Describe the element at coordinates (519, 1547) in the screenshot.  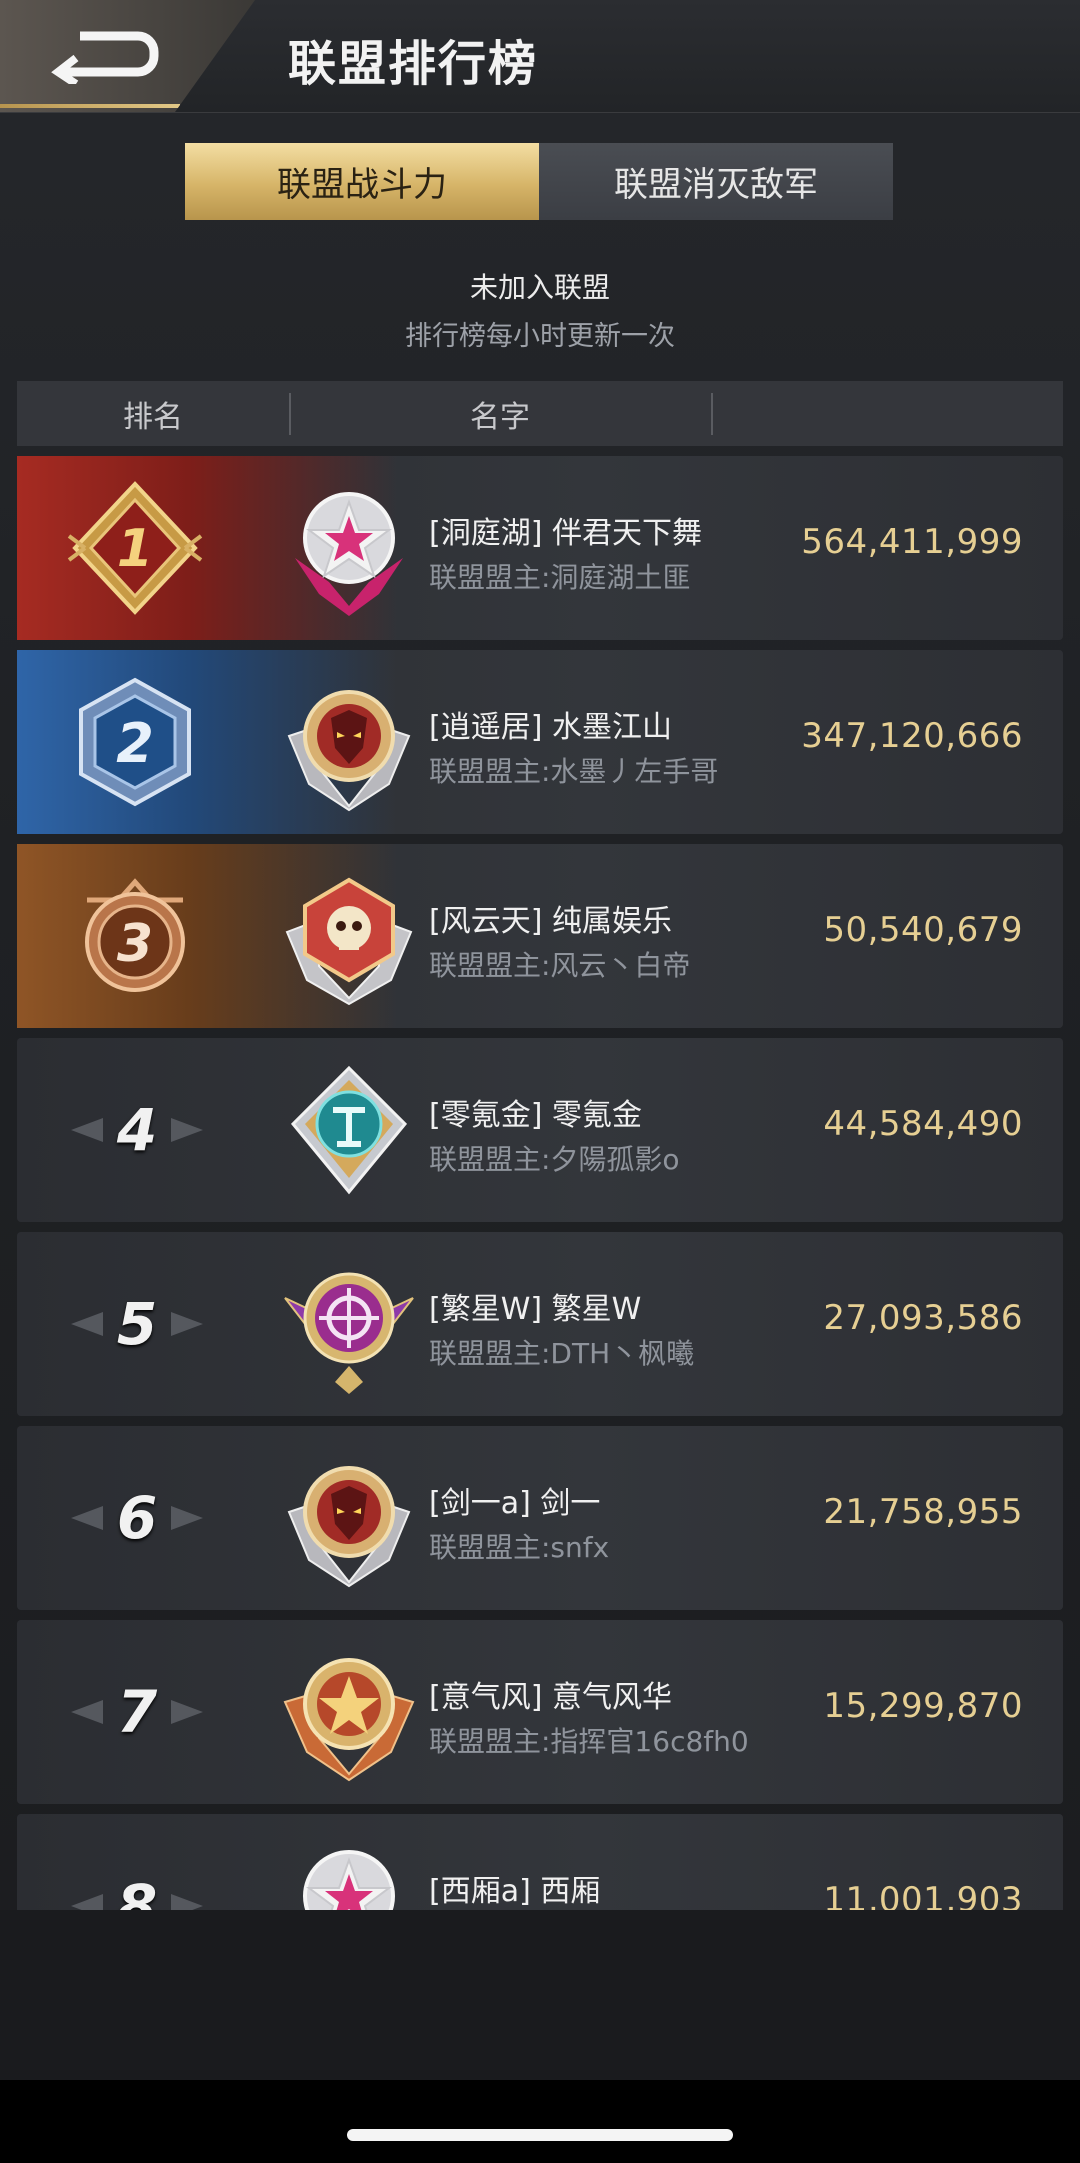
I see `alliance-leader: 联盟盟主:snfx` at that location.